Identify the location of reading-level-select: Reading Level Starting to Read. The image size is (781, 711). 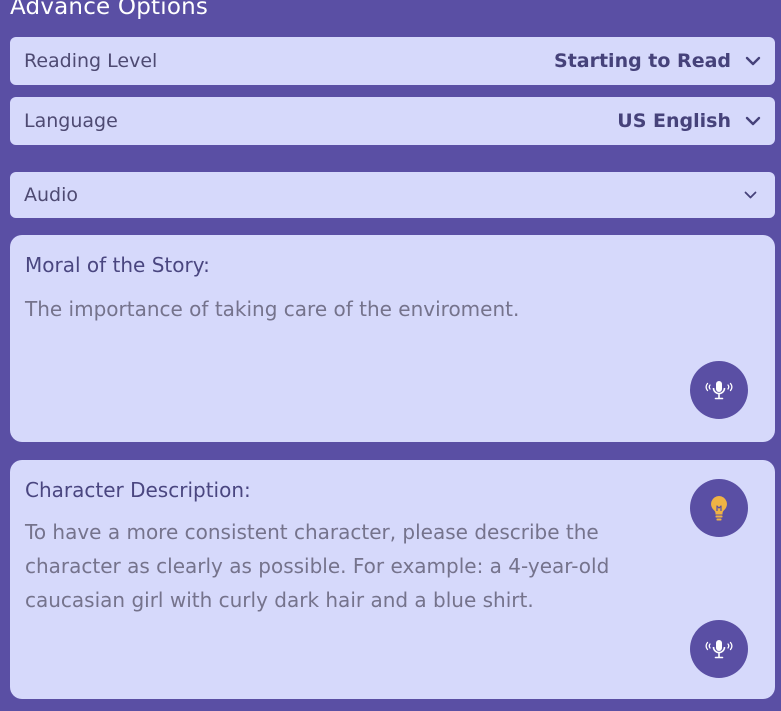
(392, 61).